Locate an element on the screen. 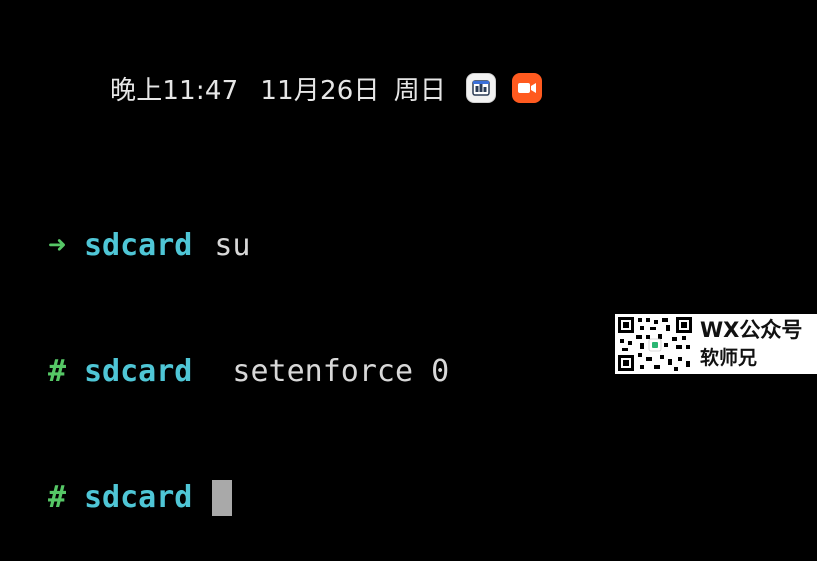 The image size is (817, 561). command-text: setenforce 0 is located at coordinates (332, 371).